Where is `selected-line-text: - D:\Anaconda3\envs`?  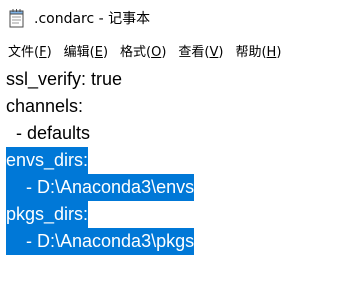 selected-line-text: - D:\Anaconda3\envs is located at coordinates (100, 187).